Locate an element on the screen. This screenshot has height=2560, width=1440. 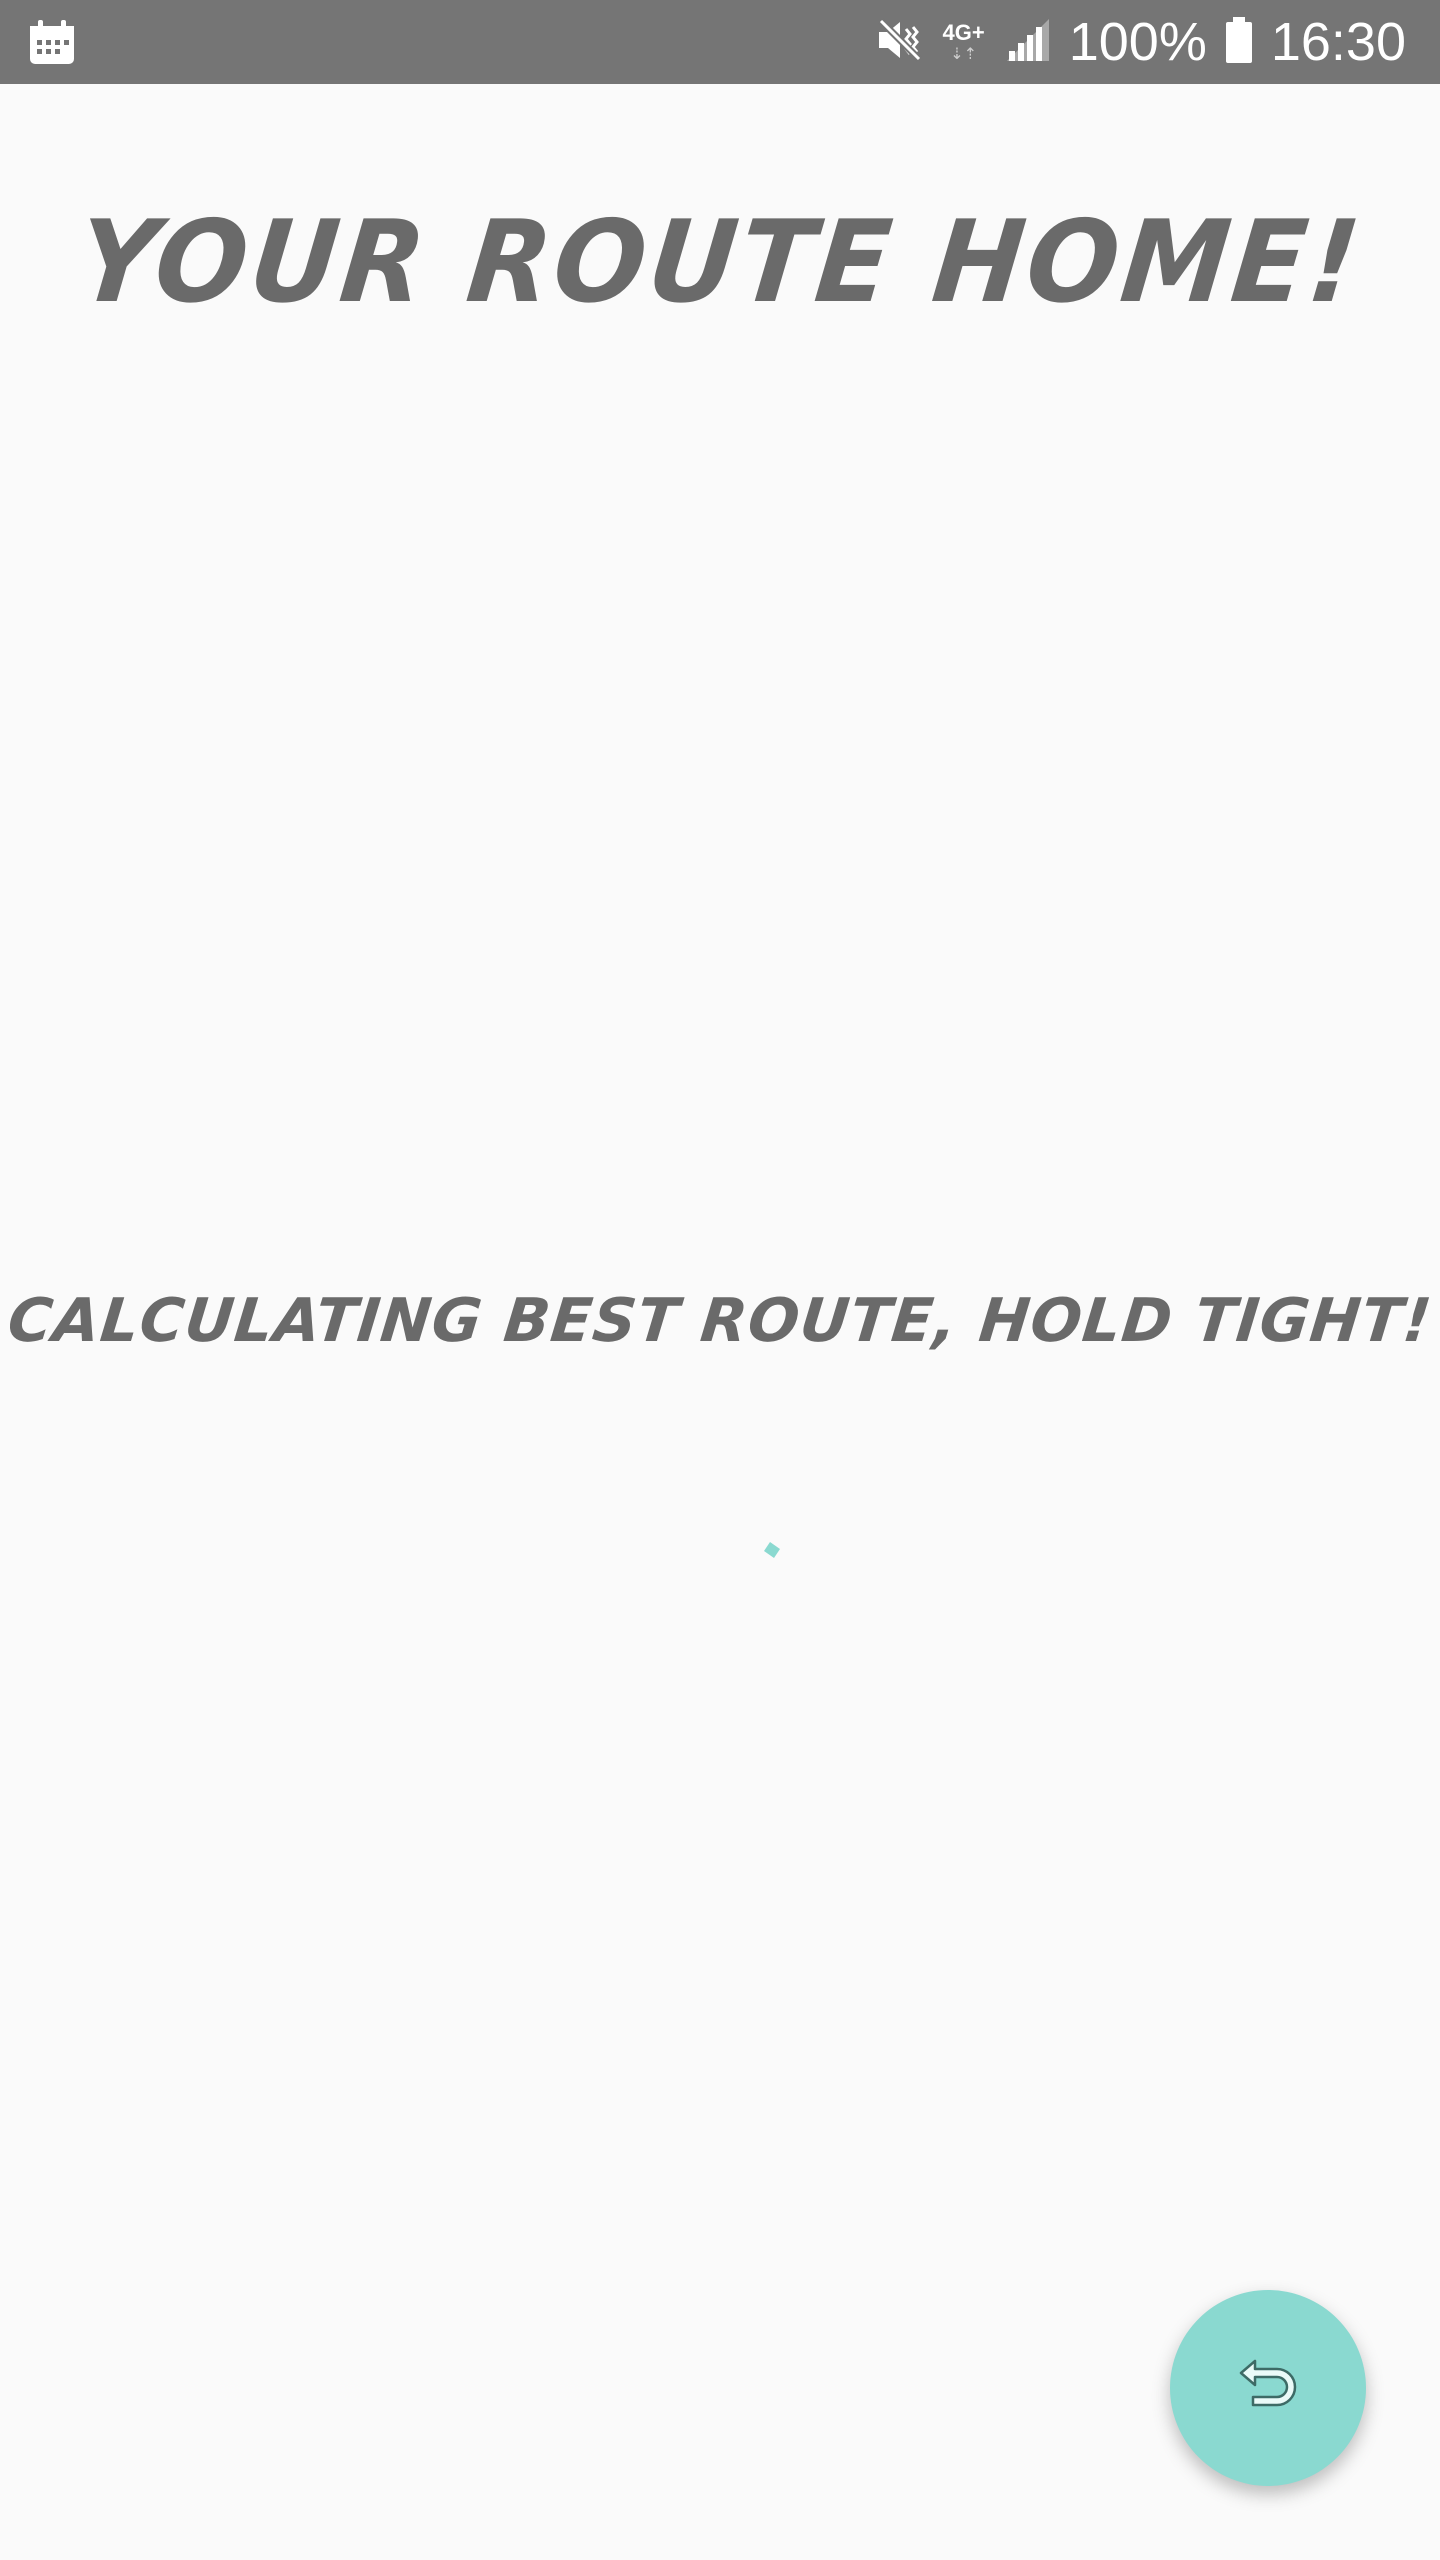
mute-icon is located at coordinates (900, 42).